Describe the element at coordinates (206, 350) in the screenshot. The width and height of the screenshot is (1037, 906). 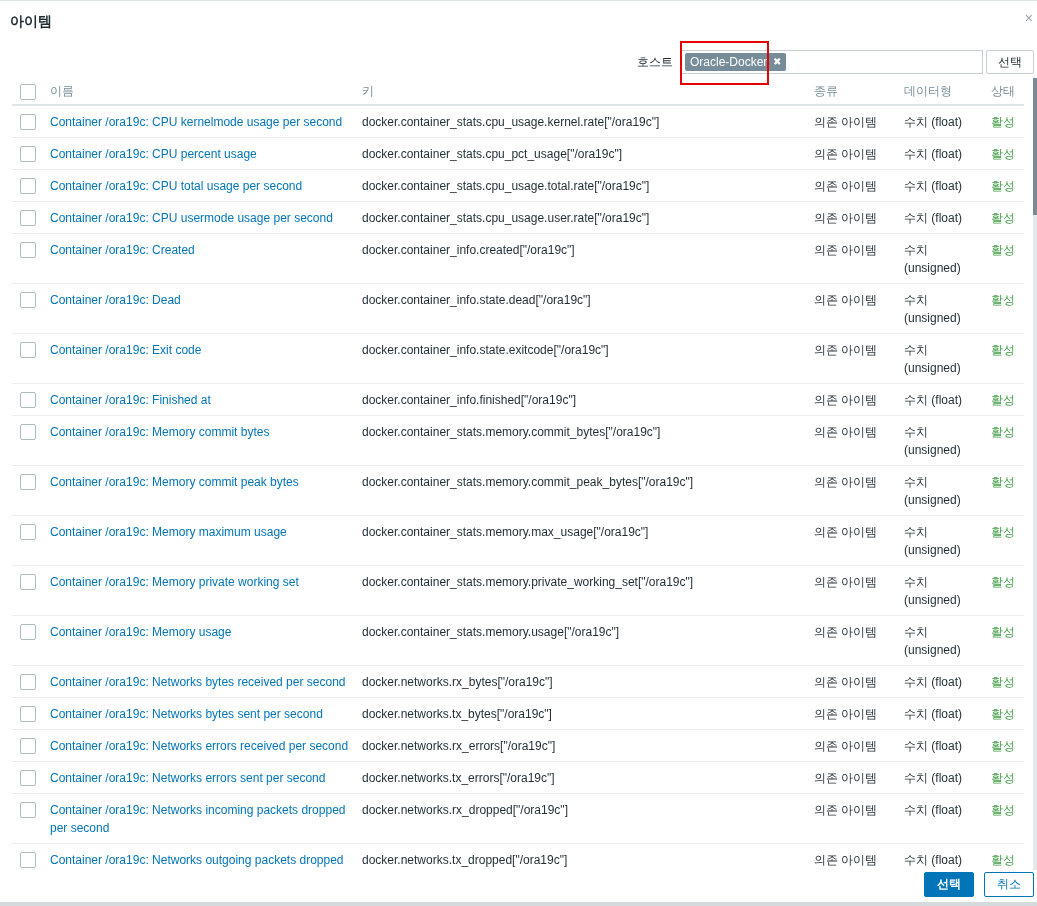
I see `item-name-link: Container /ora19c: Exit code` at that location.